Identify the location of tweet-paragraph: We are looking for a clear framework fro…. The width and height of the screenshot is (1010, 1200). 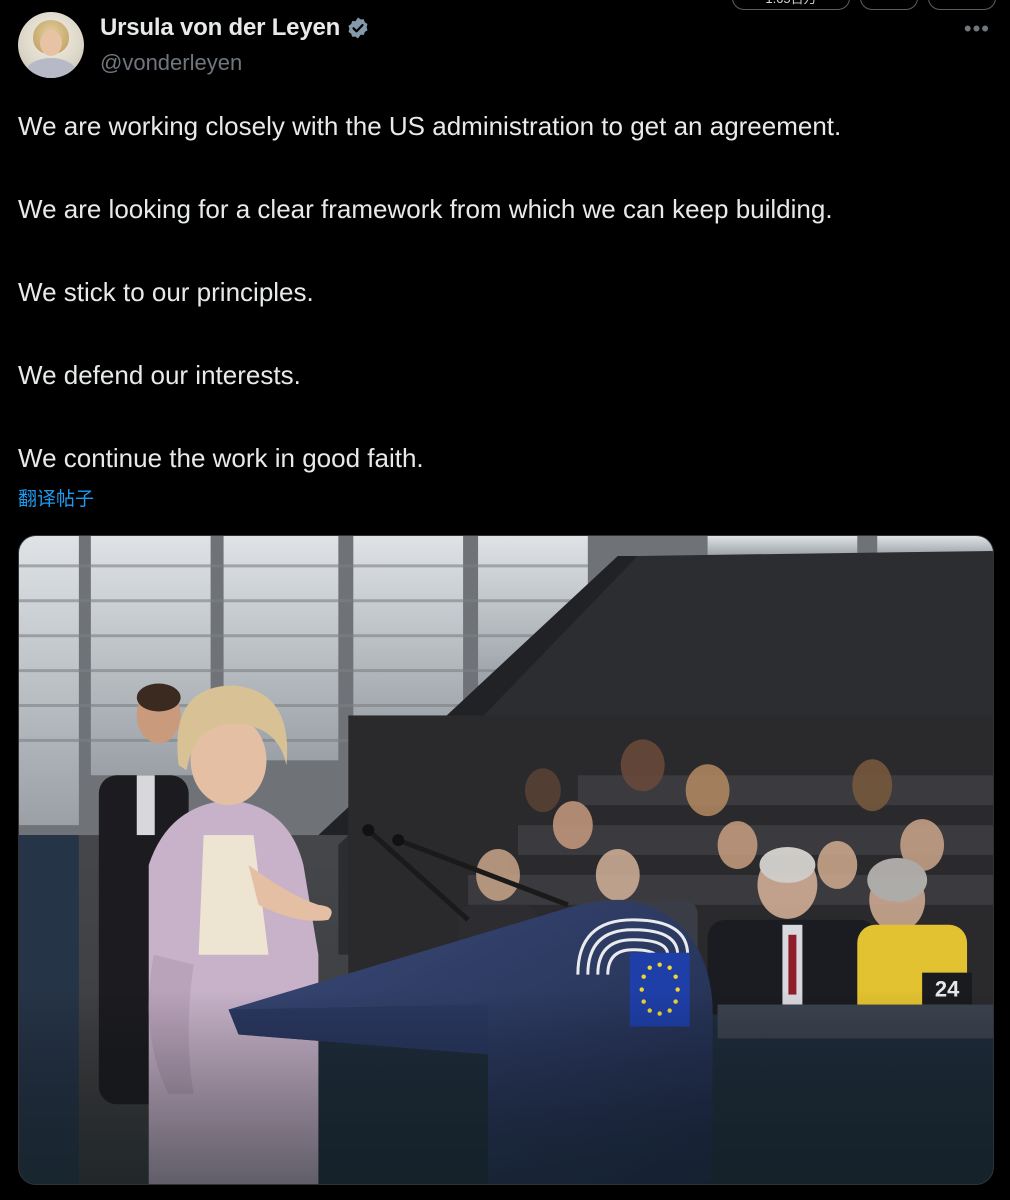
(425, 209).